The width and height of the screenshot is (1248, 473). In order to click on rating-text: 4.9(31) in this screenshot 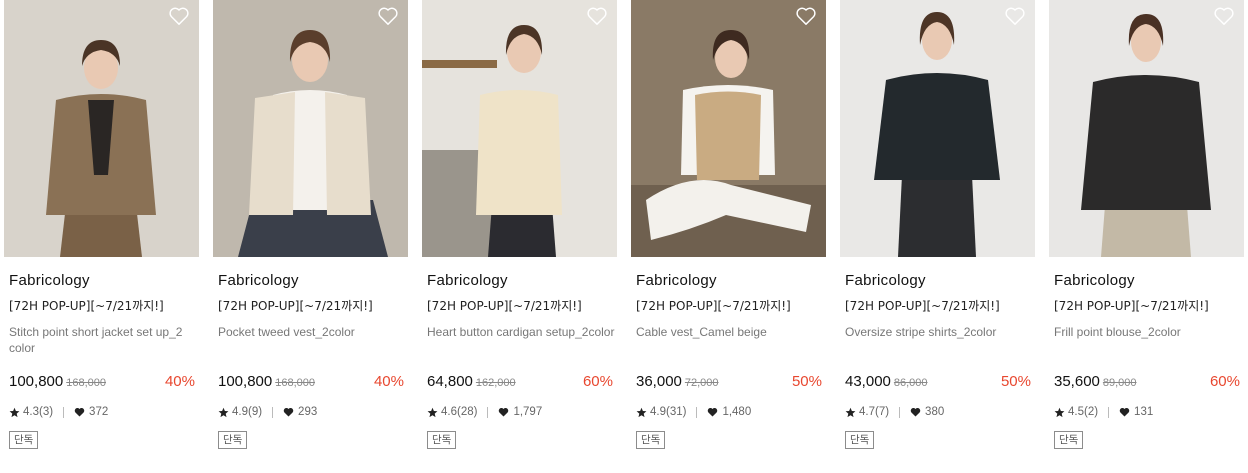, I will do `click(668, 412)`.